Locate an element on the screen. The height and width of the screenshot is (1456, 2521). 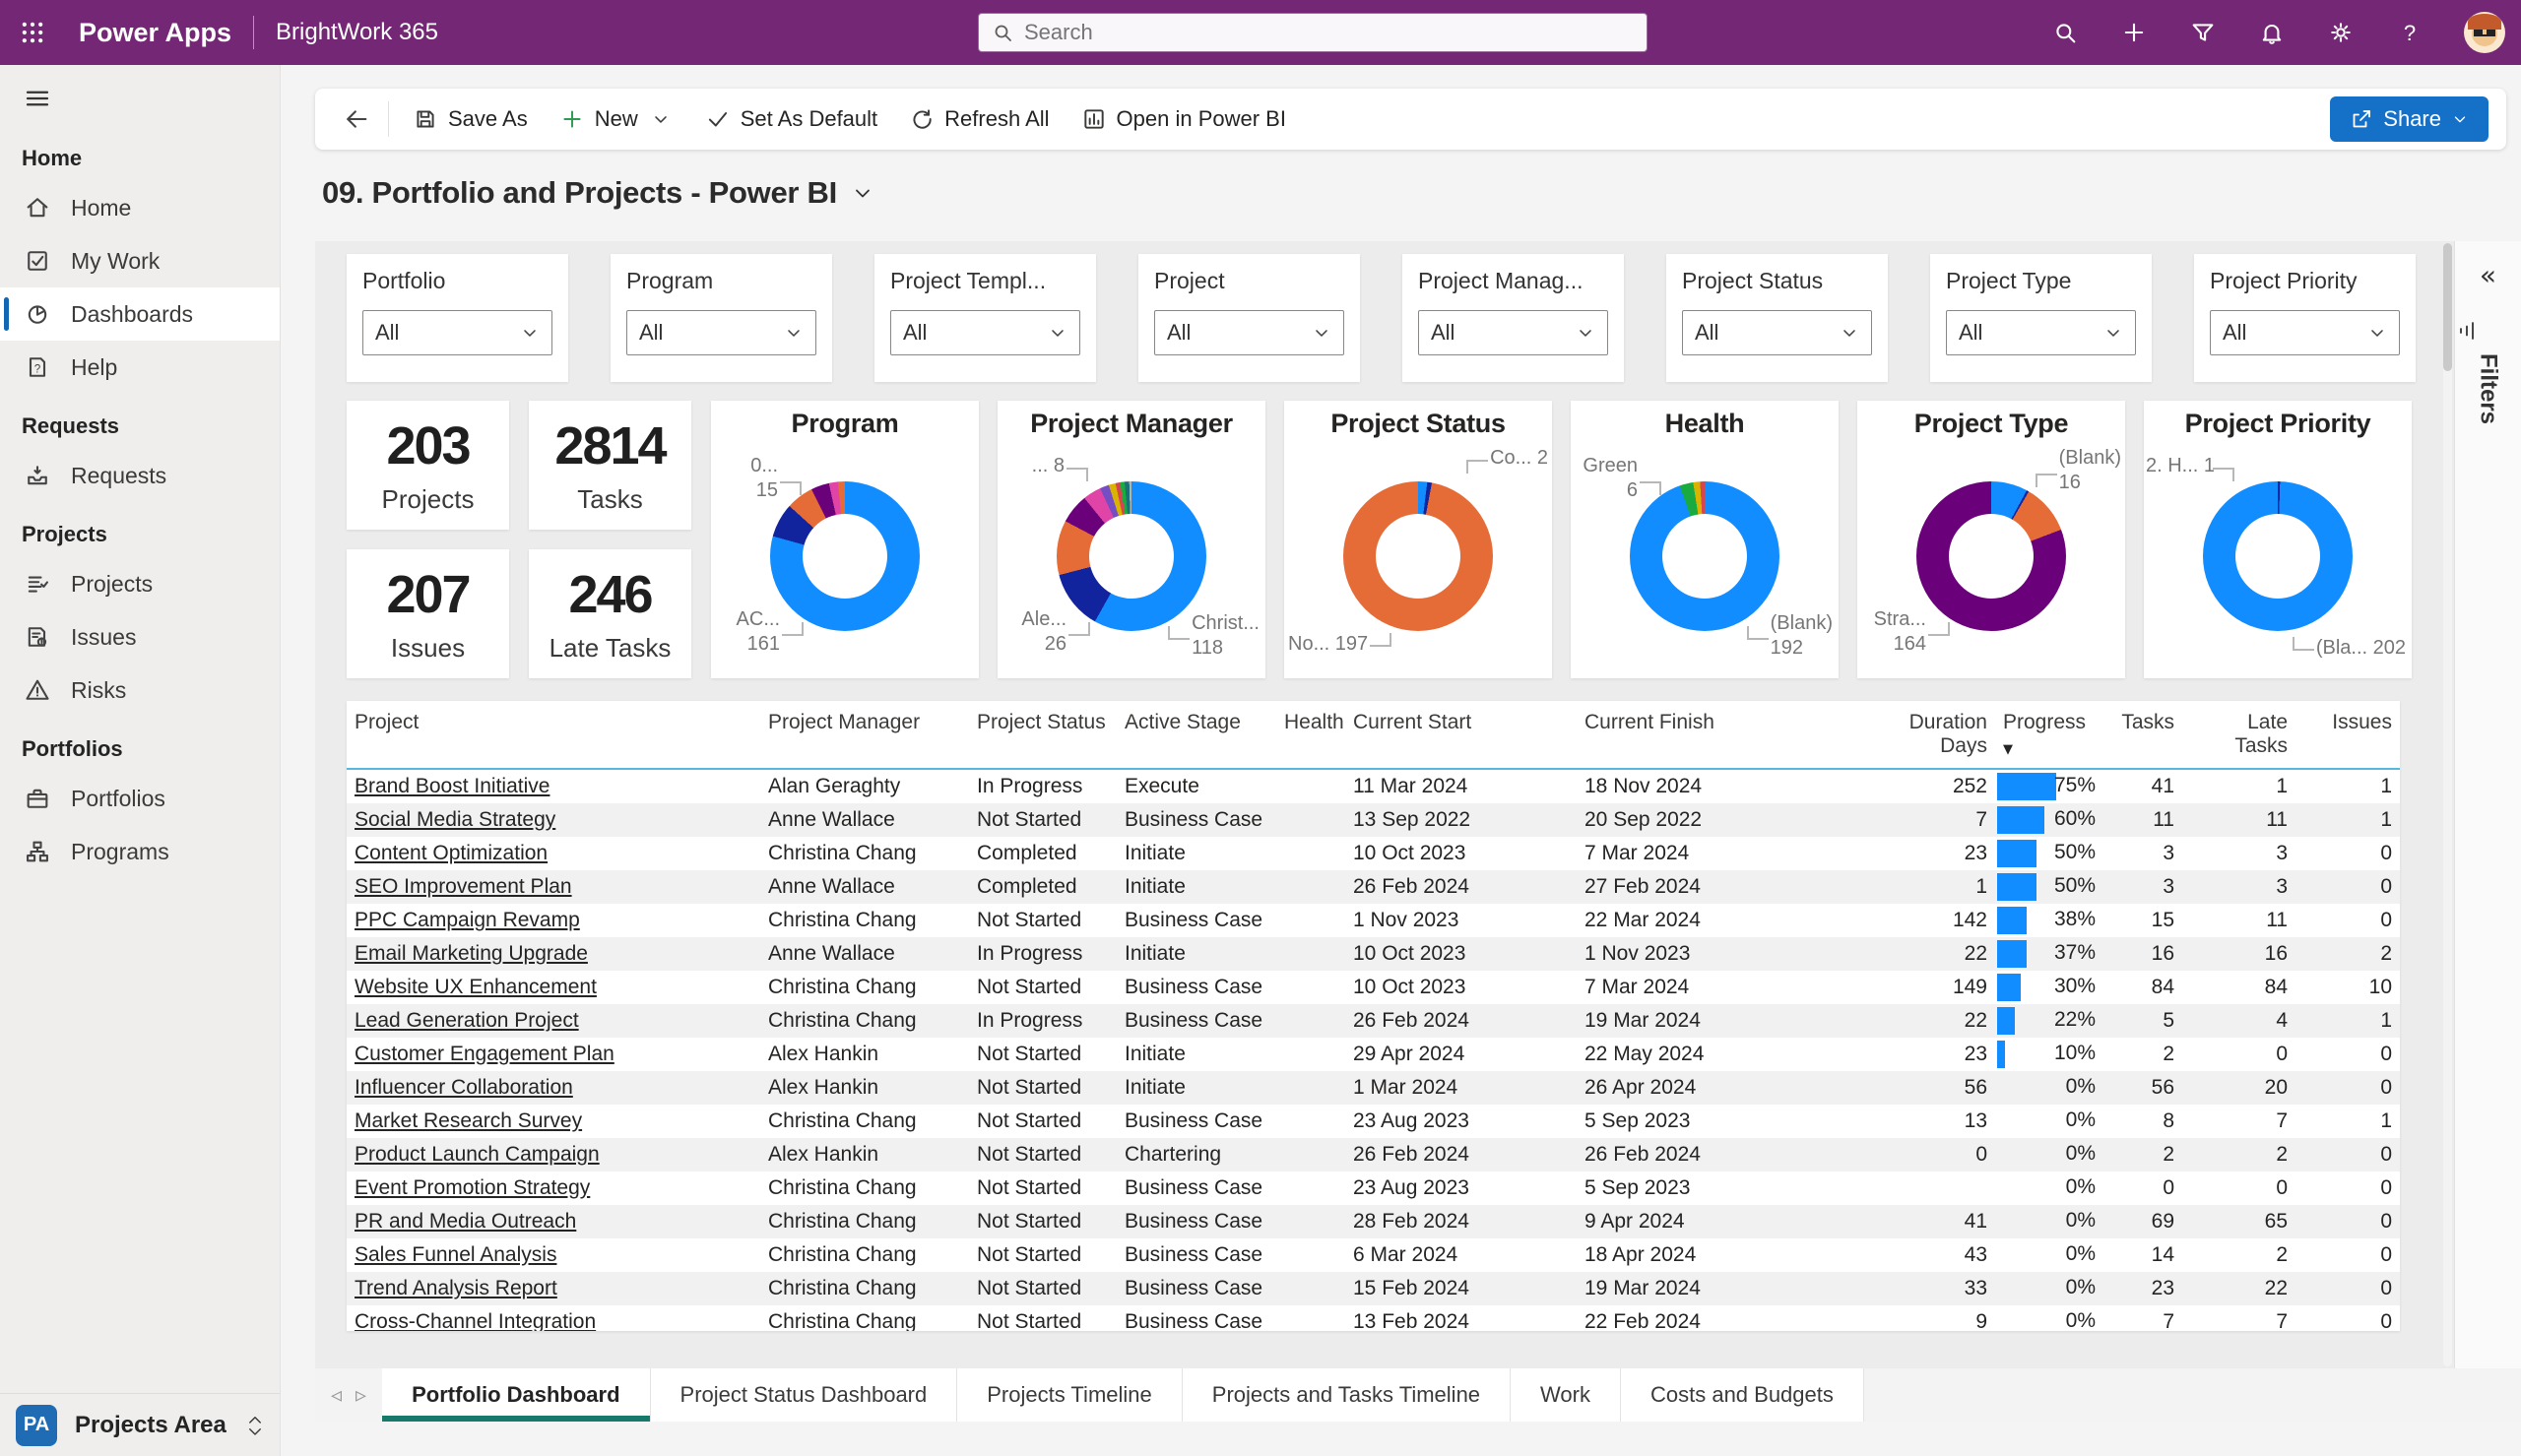
sidebar-item-issues: Issues is located at coordinates (140, 637).